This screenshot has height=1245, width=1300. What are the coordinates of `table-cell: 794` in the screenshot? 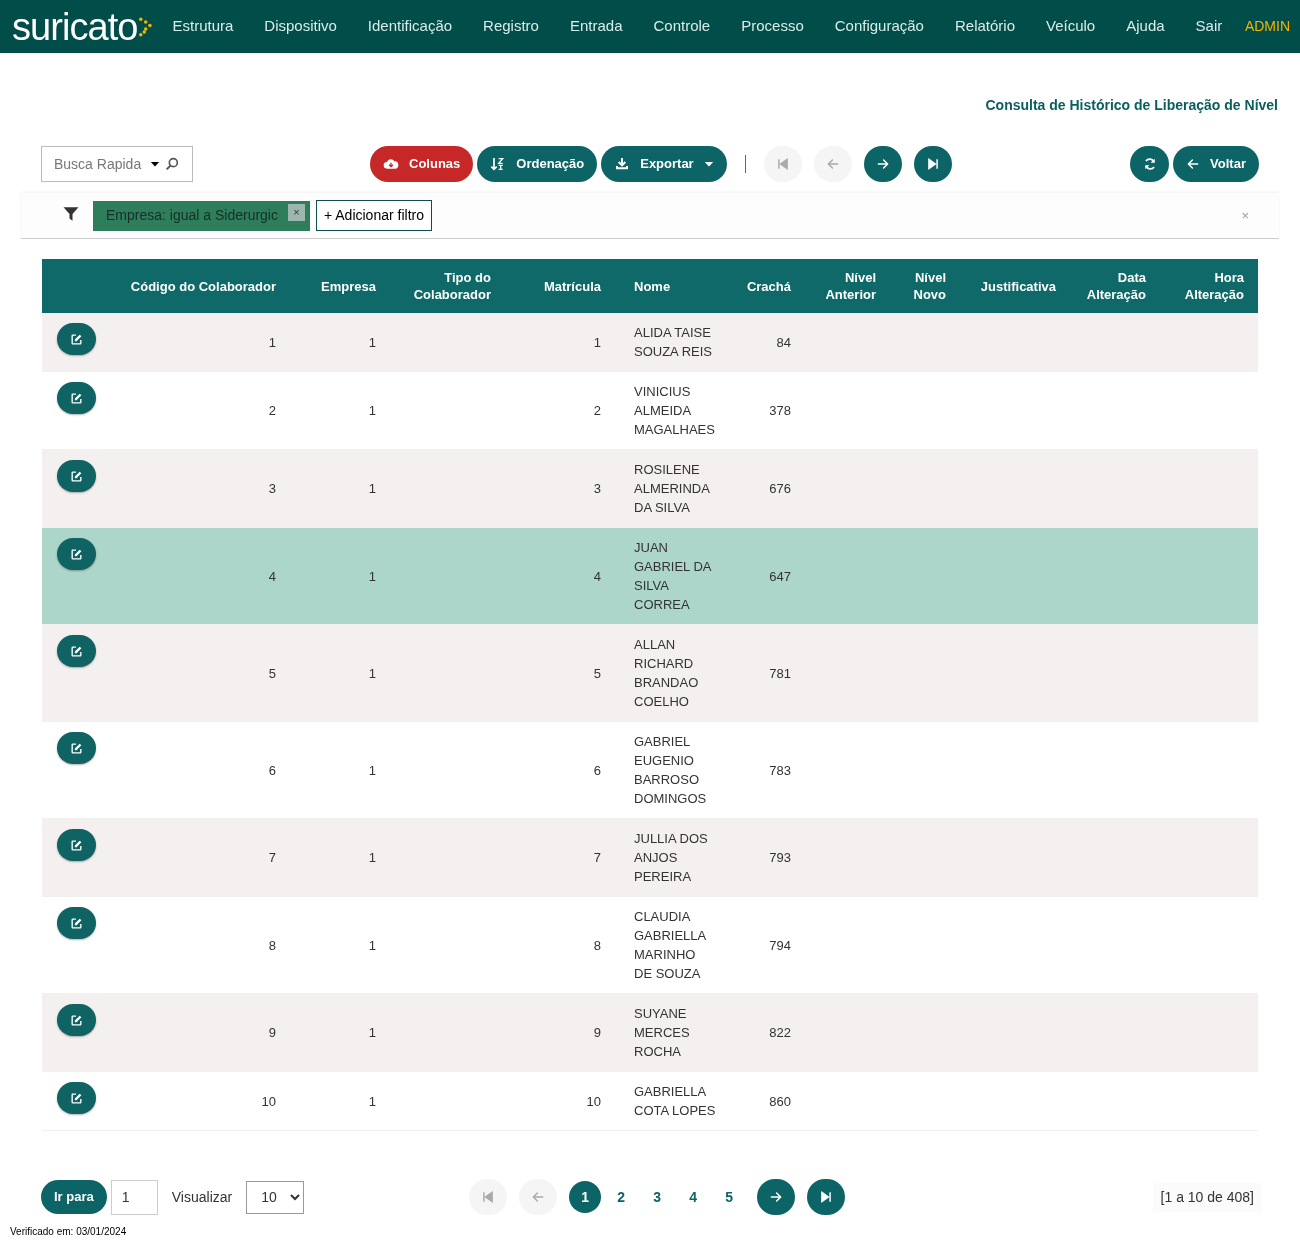 It's located at (780, 945).